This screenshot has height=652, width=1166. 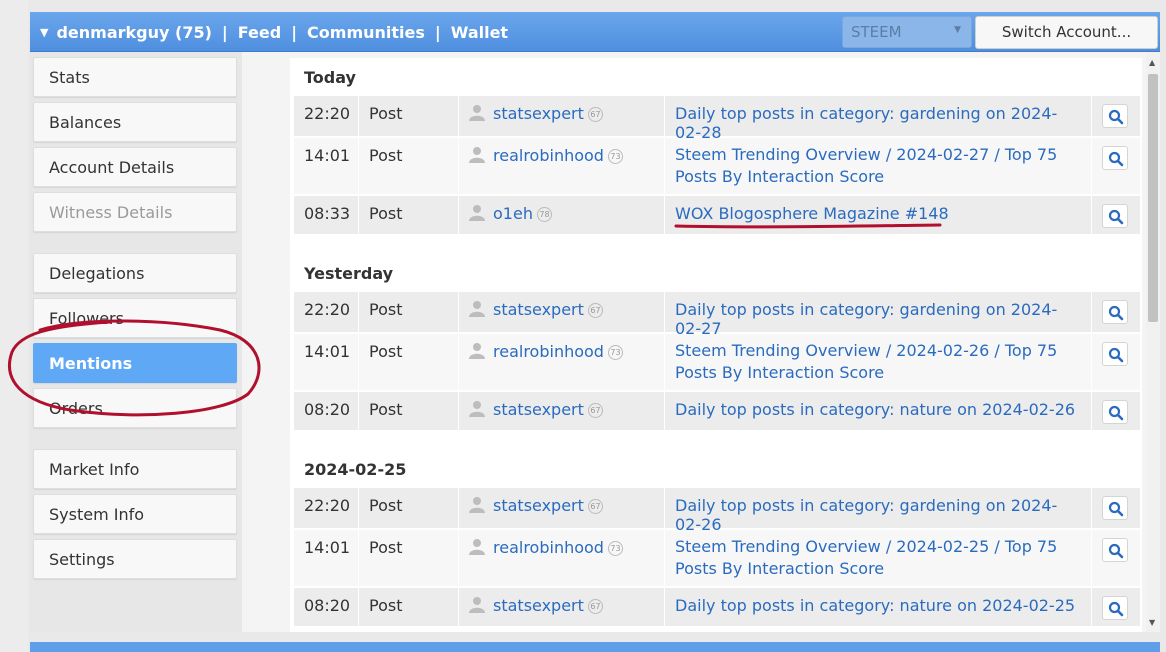 What do you see at coordinates (135, 122) in the screenshot?
I see `sidebar-item-balances: Balances` at bounding box center [135, 122].